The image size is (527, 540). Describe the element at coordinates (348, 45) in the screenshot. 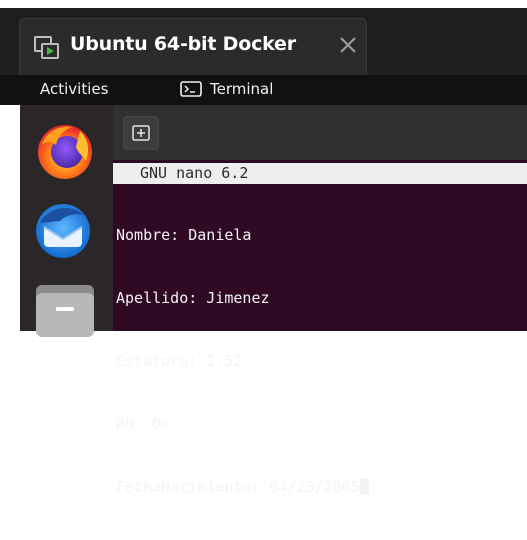

I see `close-icon` at that location.